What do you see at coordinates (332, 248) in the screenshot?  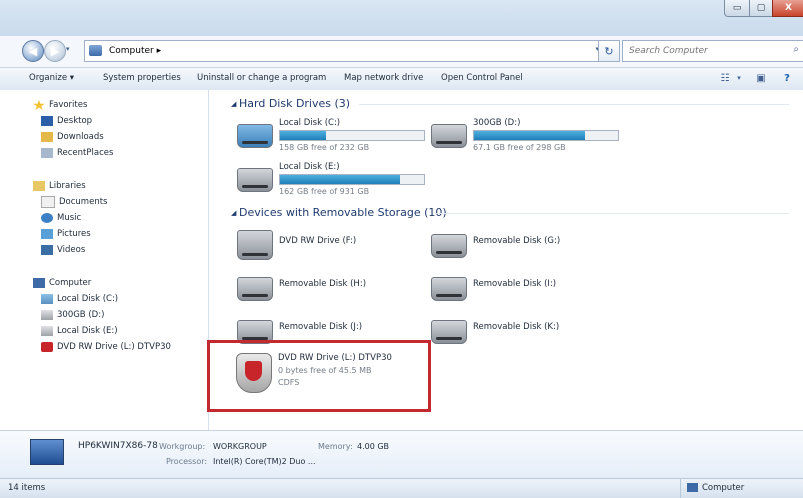 I see `drive-f: DVD RW Drive (F:)` at bounding box center [332, 248].